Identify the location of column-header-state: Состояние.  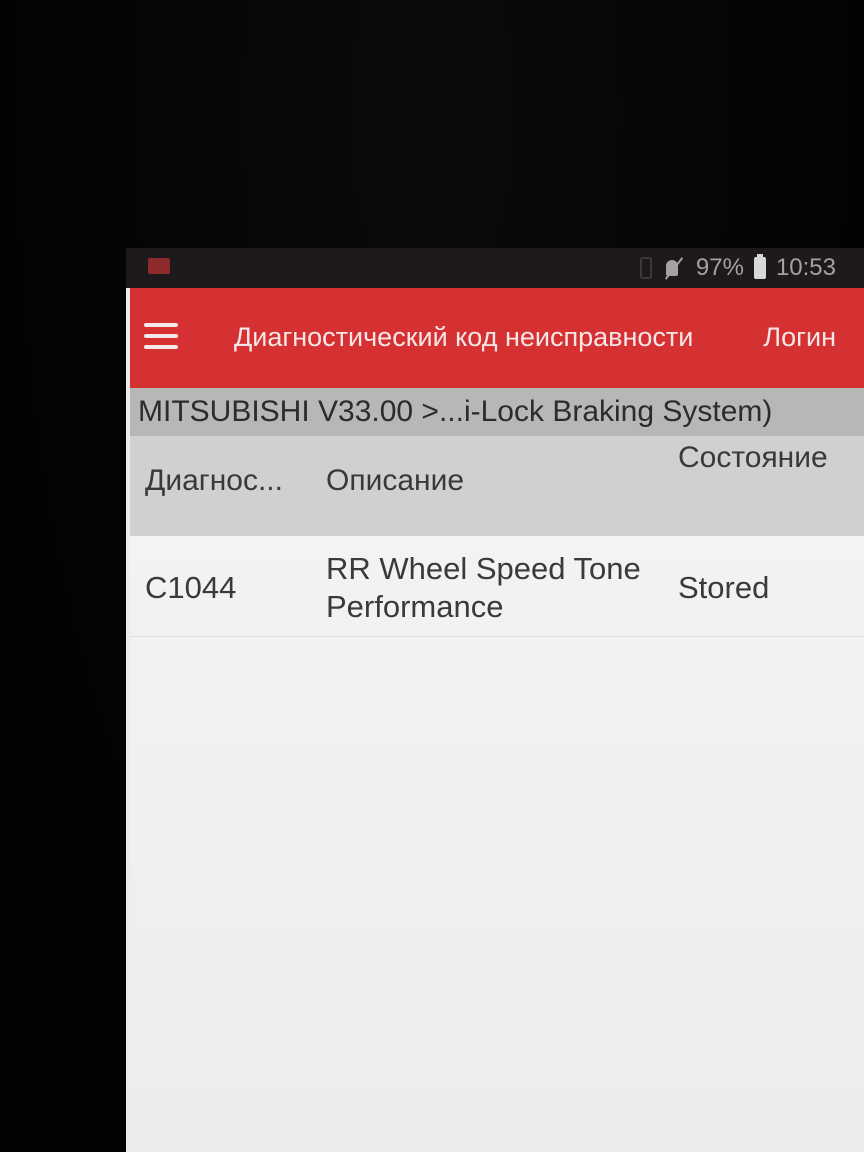
(758, 457).